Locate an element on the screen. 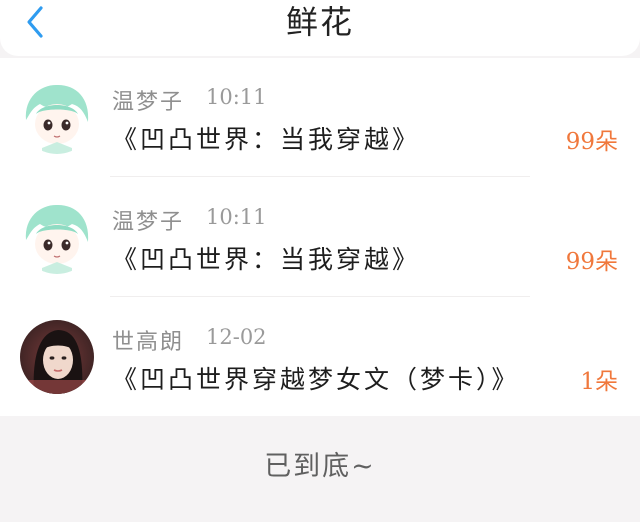  sender-name: 世高朗 is located at coordinates (148, 342).